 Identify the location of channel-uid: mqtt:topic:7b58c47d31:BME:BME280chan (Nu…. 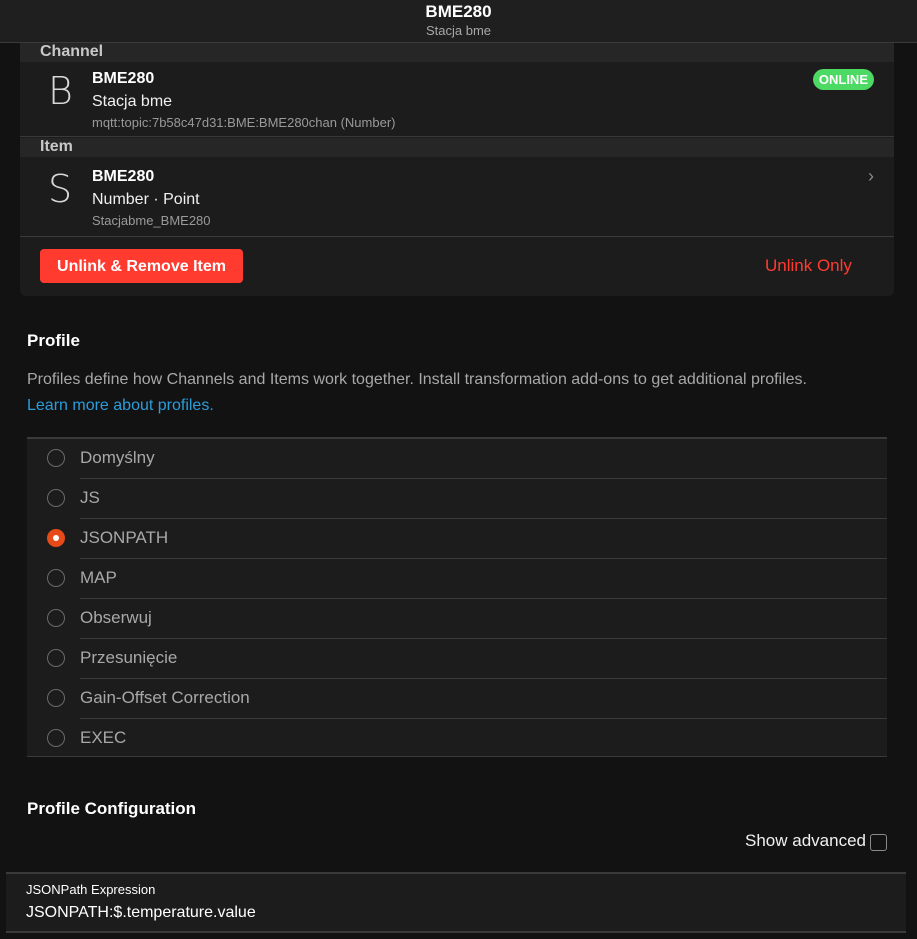
(244, 122).